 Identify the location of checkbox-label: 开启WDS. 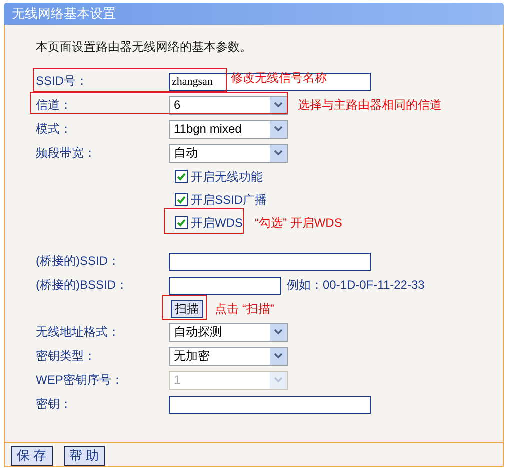
(217, 223).